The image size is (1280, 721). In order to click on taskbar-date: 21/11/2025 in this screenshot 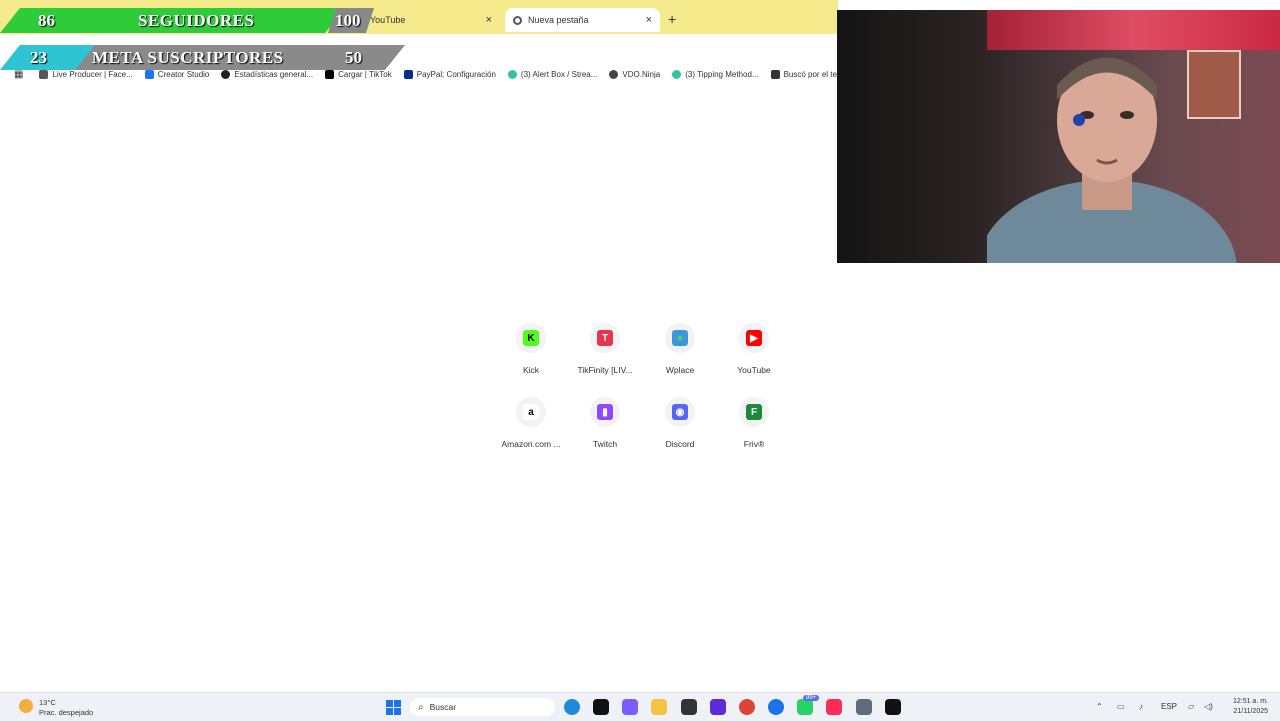, I will do `click(1250, 711)`.